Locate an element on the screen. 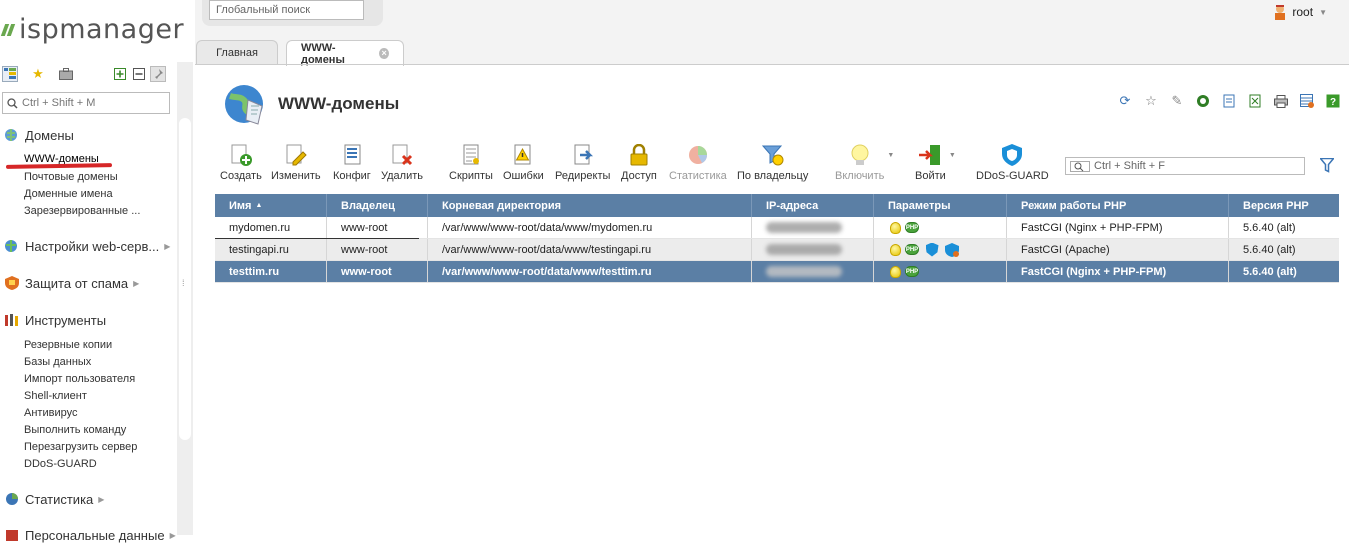 This screenshot has height=543, width=1349. menu-item-antivirus: Антивирус is located at coordinates (50, 413).